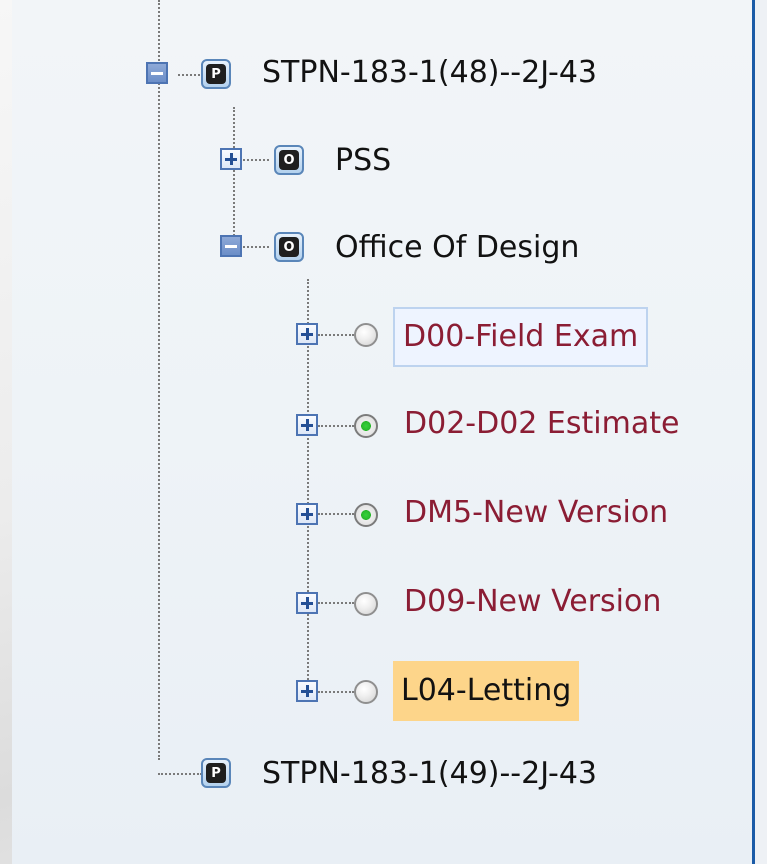  Describe the element at coordinates (486, 691) in the screenshot. I see `task-node-label: L04-Letting` at that location.